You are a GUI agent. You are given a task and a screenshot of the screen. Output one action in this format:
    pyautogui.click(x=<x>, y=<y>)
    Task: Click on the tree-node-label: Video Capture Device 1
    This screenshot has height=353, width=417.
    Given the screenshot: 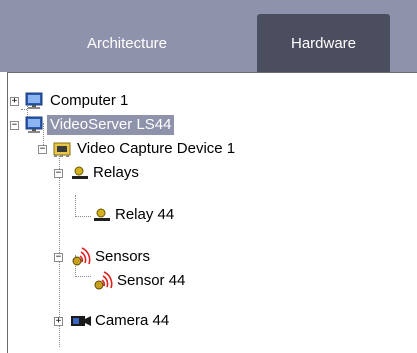 What is the action you would take?
    pyautogui.click(x=156, y=148)
    